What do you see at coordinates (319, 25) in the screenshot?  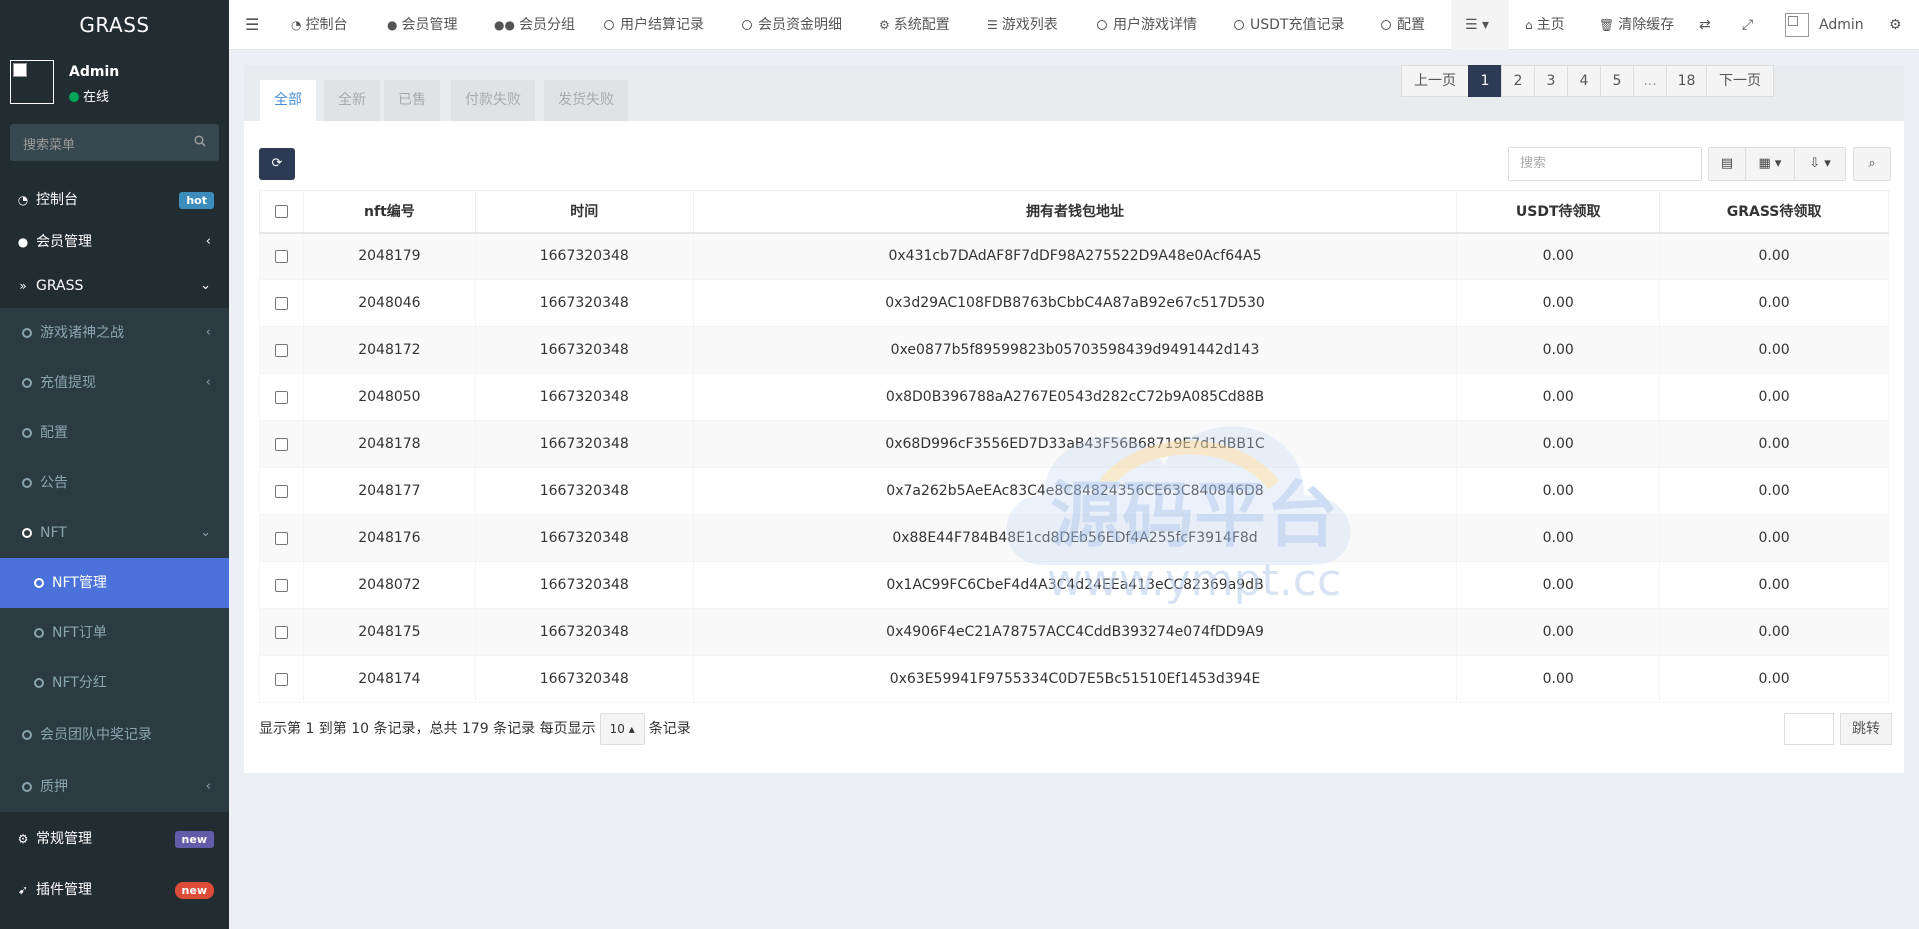 I see `tab-dashboard: ◔ 控制台` at bounding box center [319, 25].